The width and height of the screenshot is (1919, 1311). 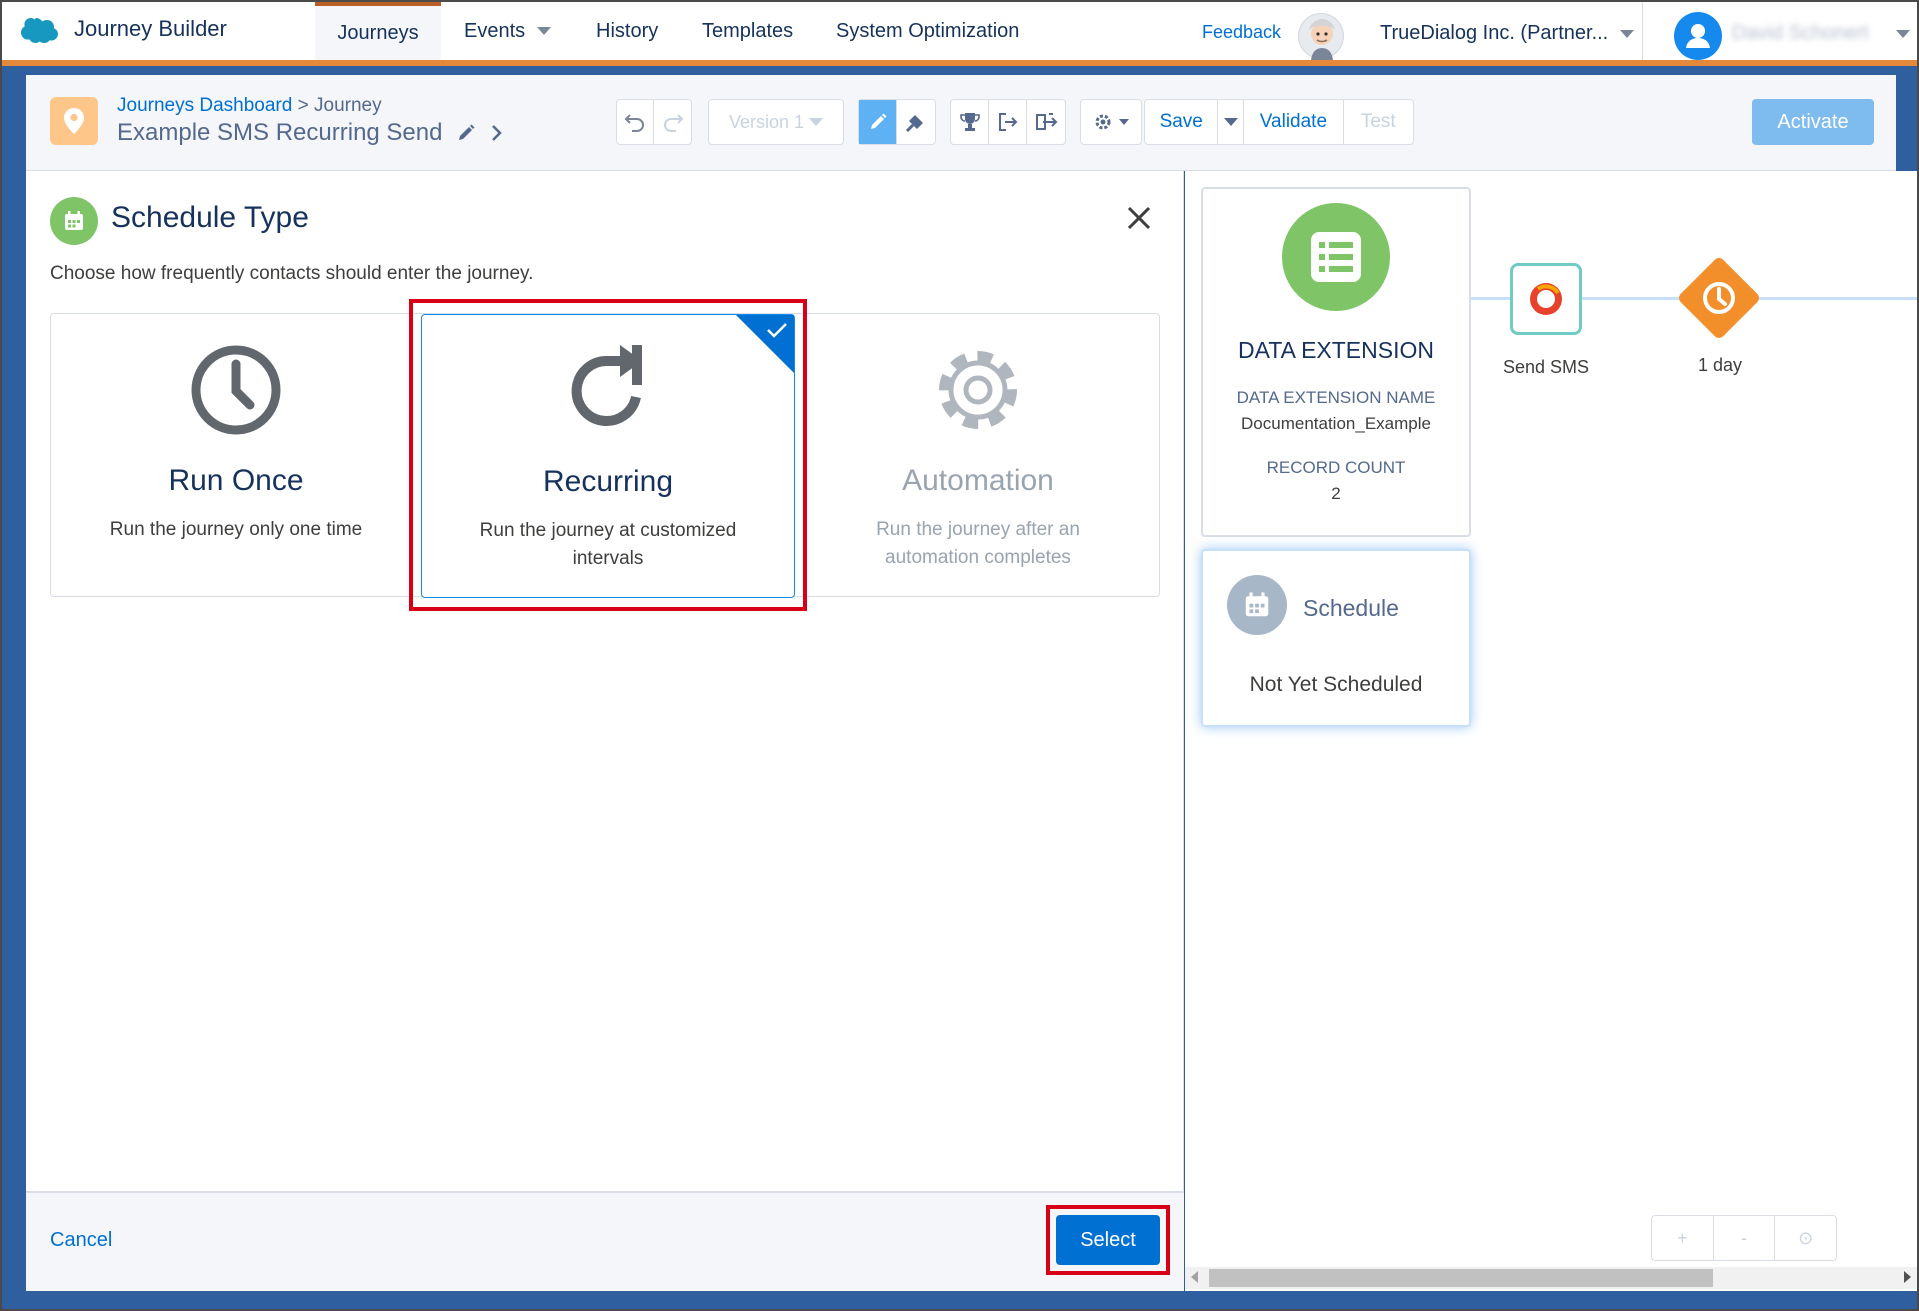 I want to click on app-brand: Journey Builder, so click(x=123, y=29).